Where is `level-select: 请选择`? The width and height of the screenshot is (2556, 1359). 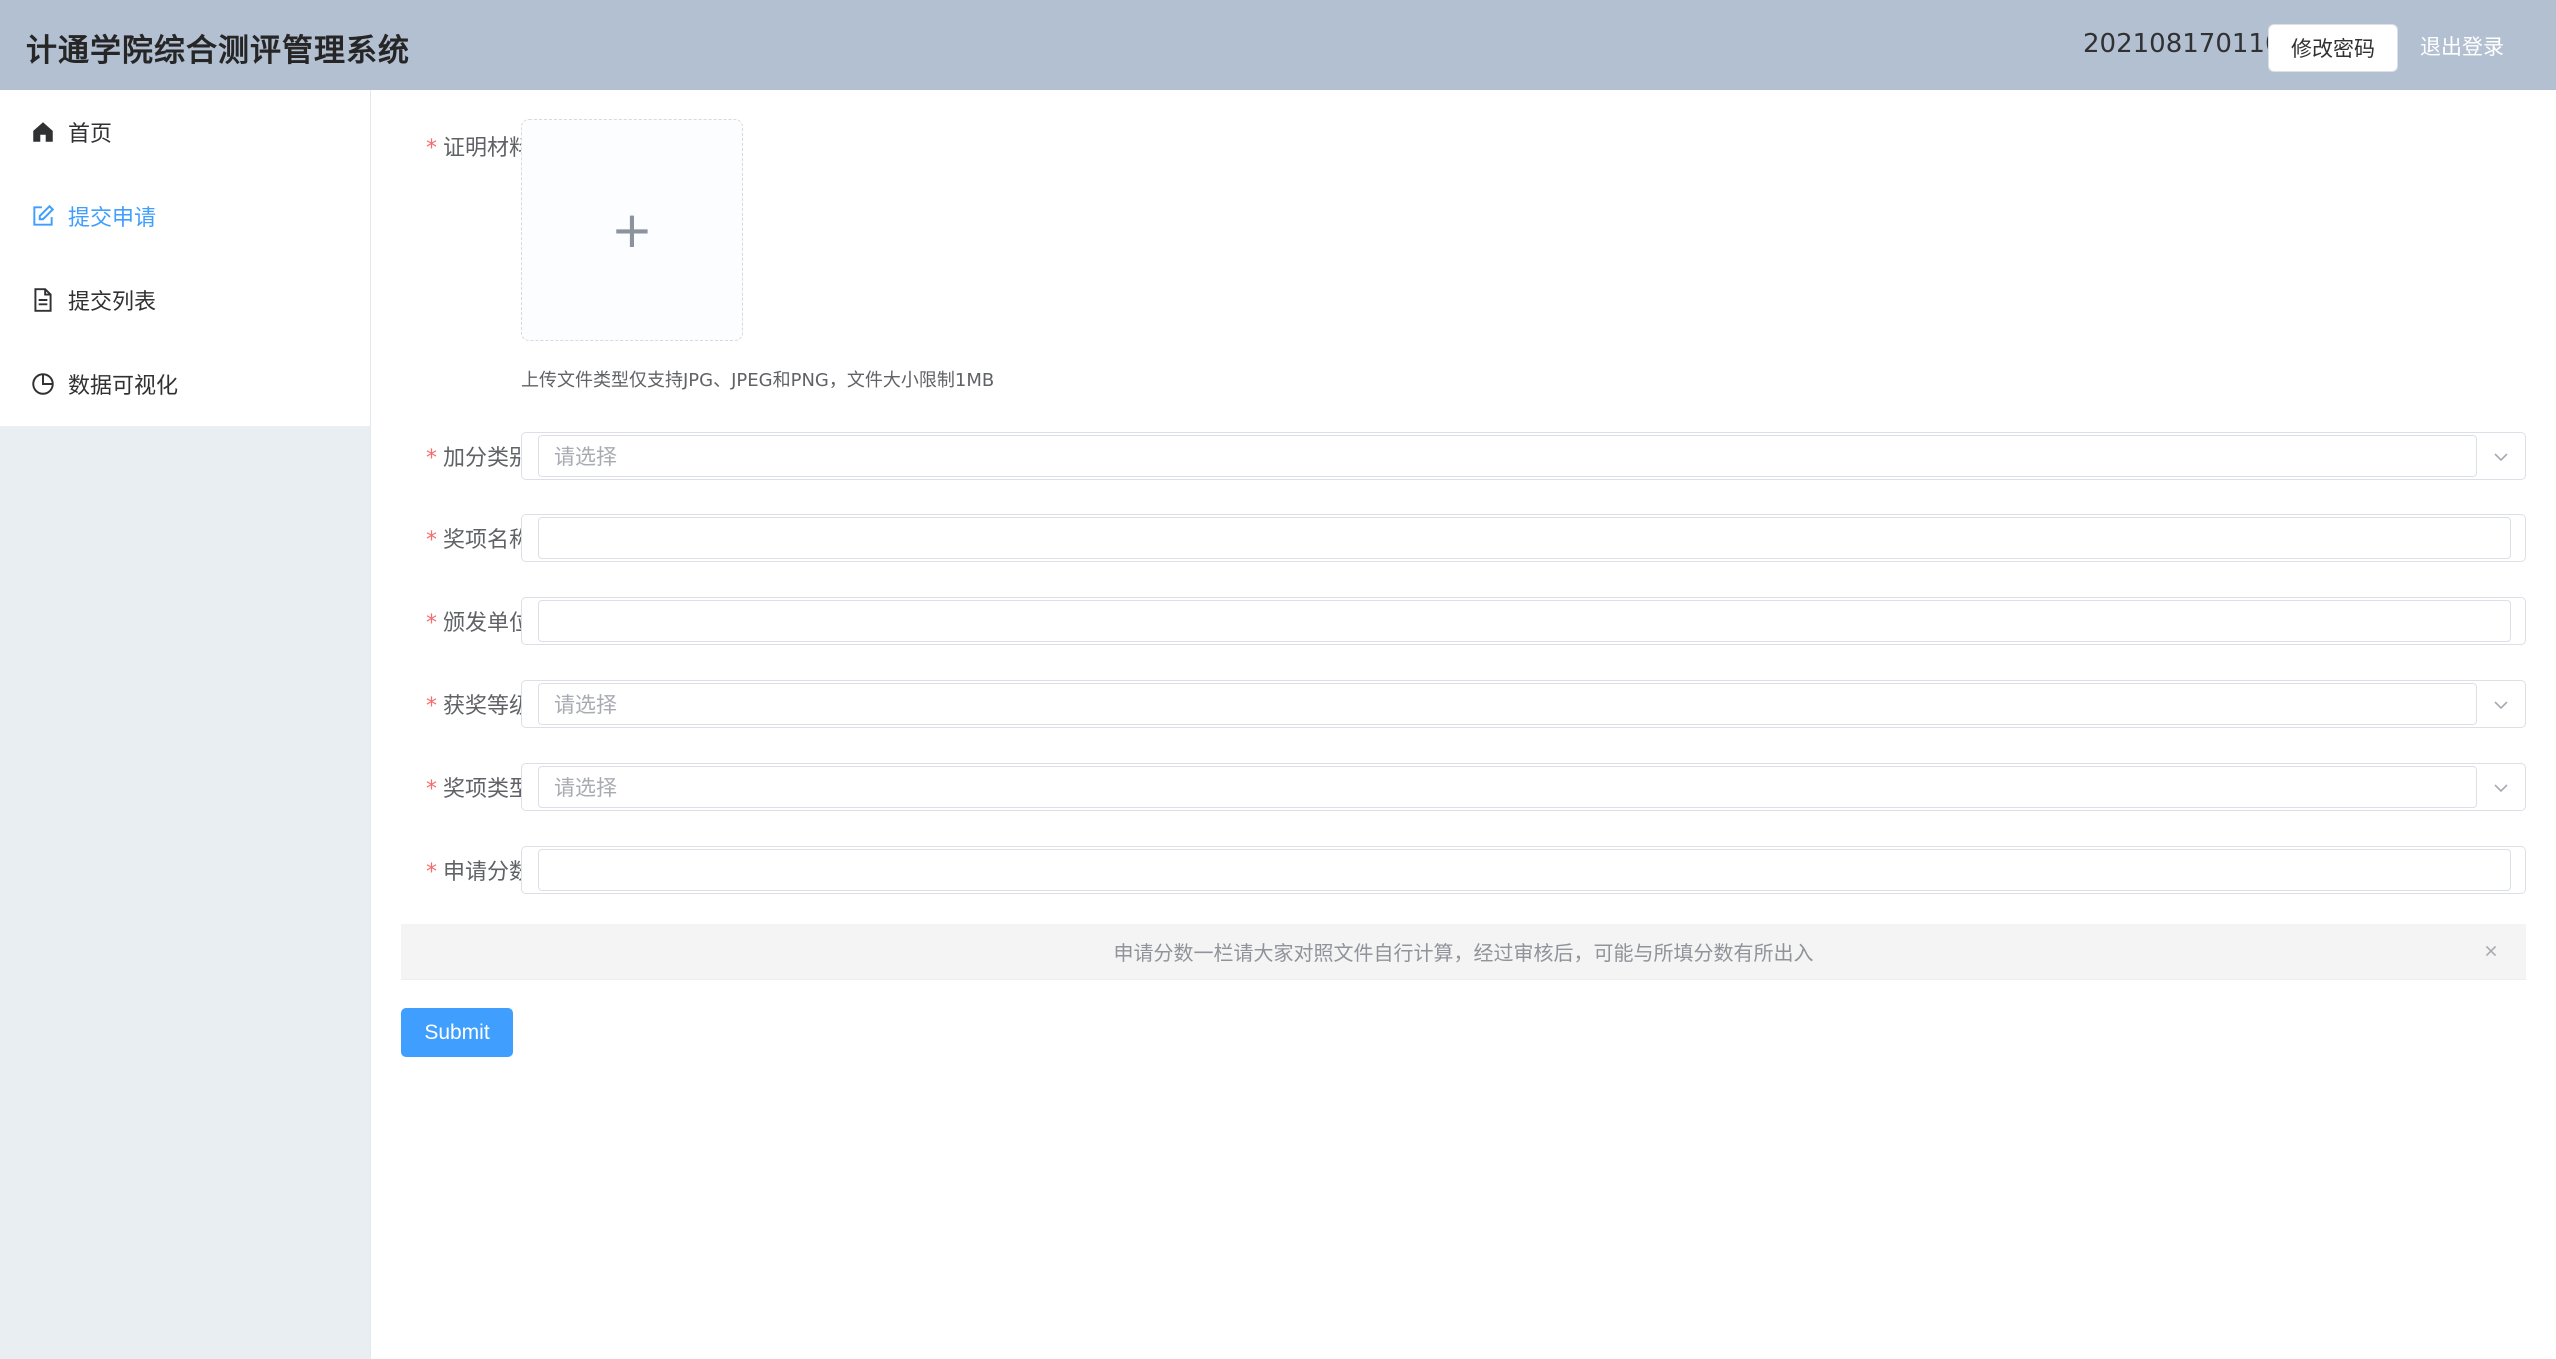
level-select: 请选择 is located at coordinates (1523, 704).